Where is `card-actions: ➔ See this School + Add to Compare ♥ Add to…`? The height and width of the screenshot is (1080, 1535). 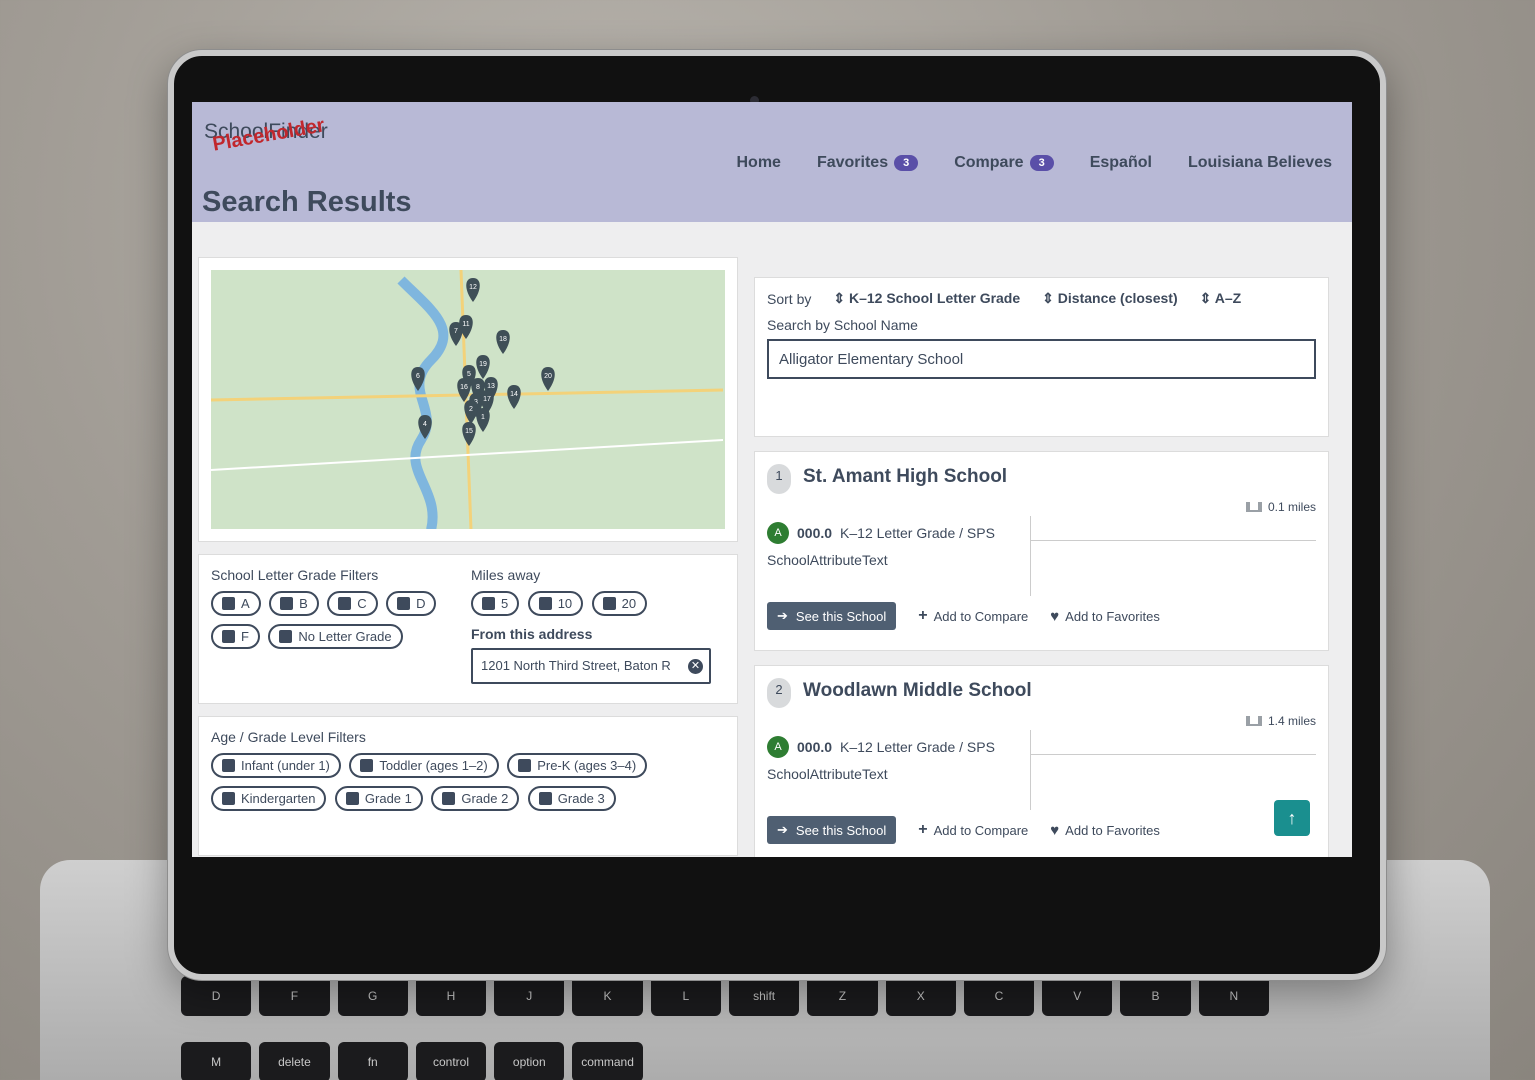
card-actions: ➔ See this School + Add to Compare ♥ Add to… is located at coordinates (963, 616).